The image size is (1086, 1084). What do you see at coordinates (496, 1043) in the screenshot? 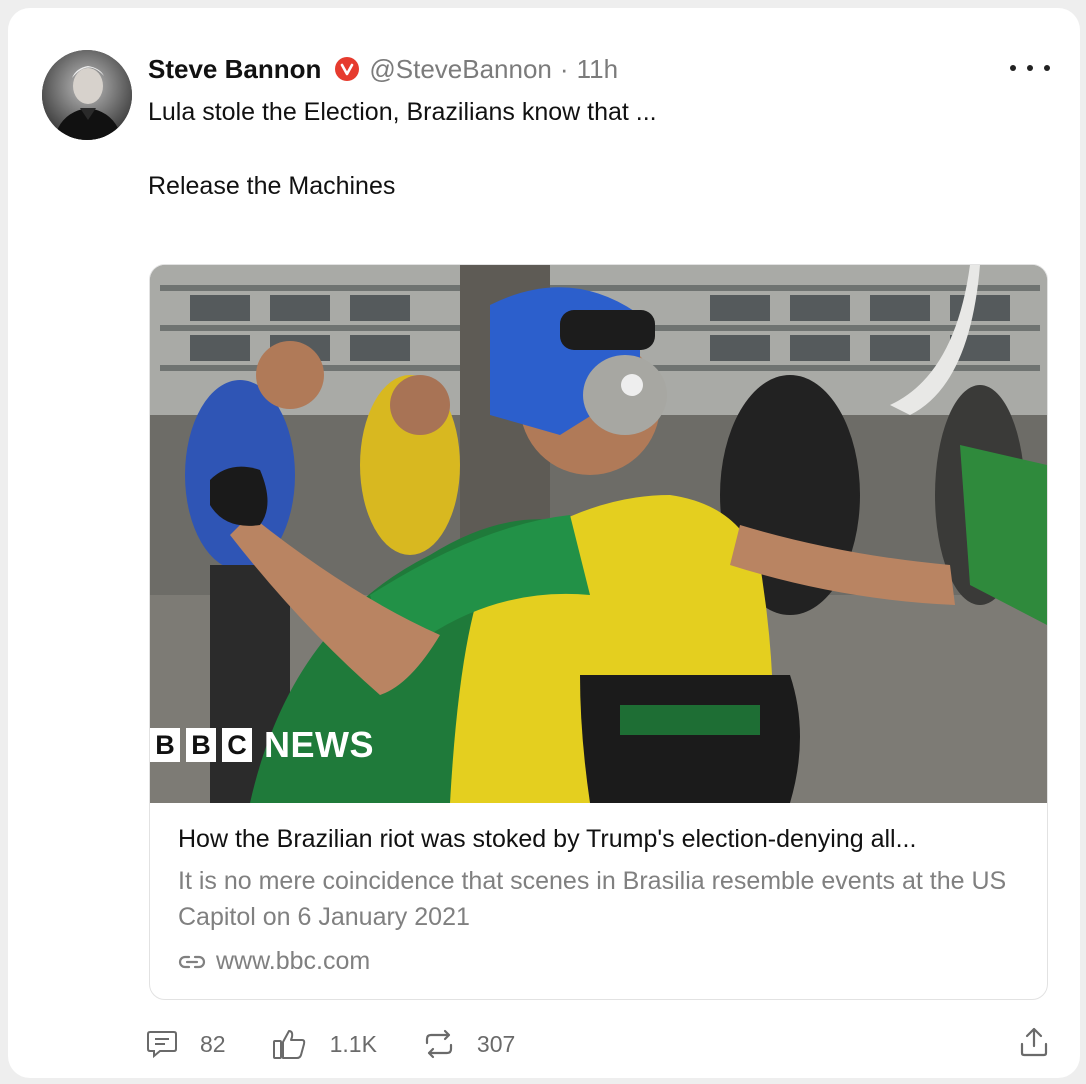
I see `repost-count: 307` at bounding box center [496, 1043].